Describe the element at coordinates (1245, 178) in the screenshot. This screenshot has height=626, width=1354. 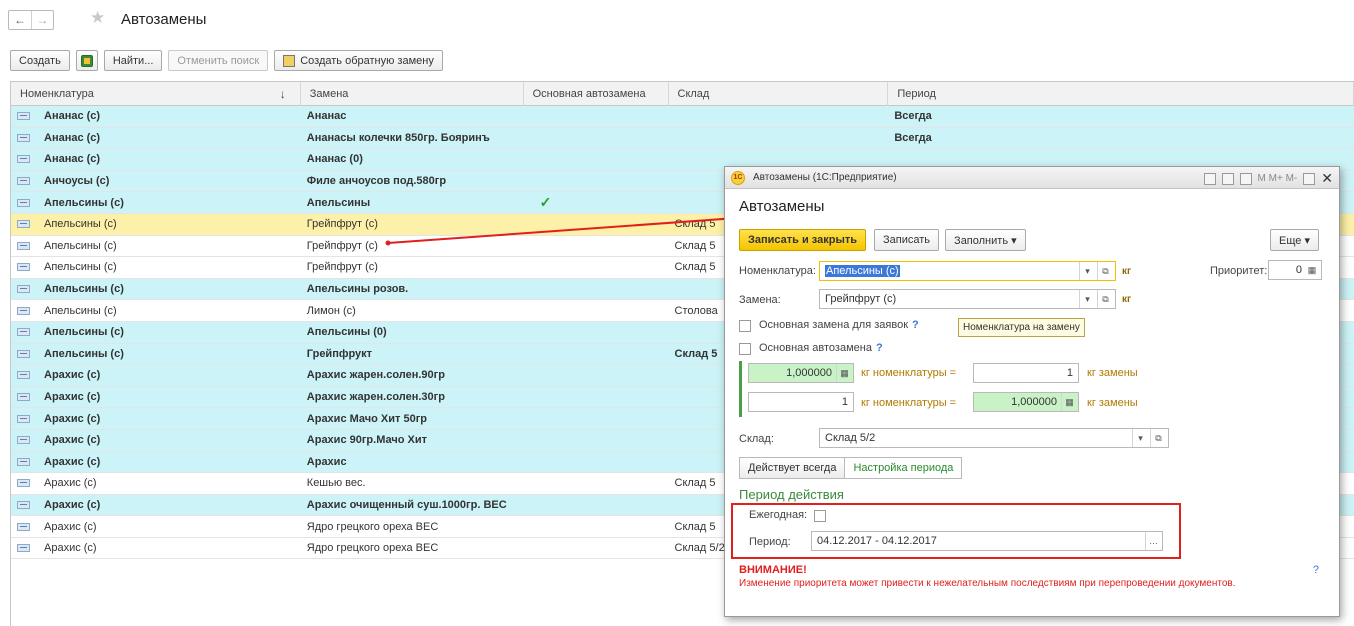
I see `calendar-icon` at that location.